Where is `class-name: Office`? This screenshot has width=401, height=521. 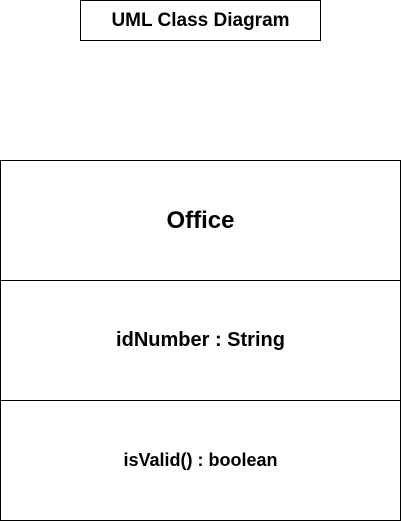
class-name: Office is located at coordinates (200, 220).